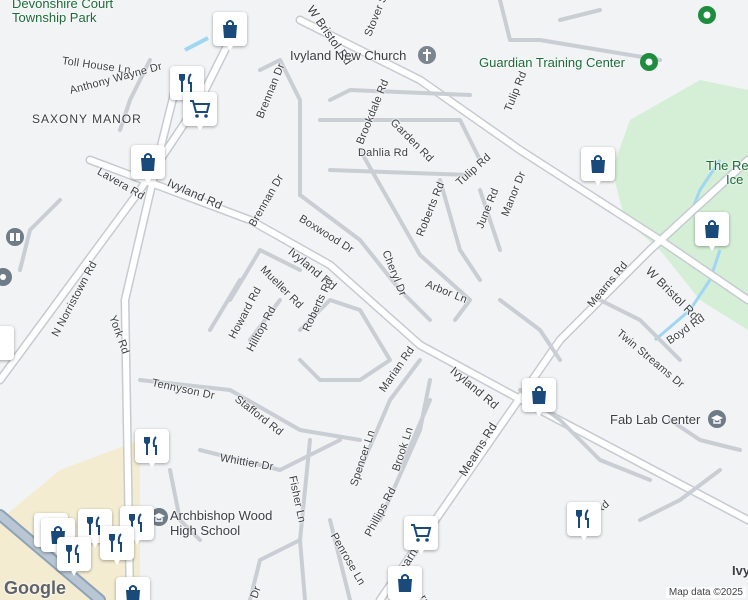  I want to click on library-icon, so click(15, 237).